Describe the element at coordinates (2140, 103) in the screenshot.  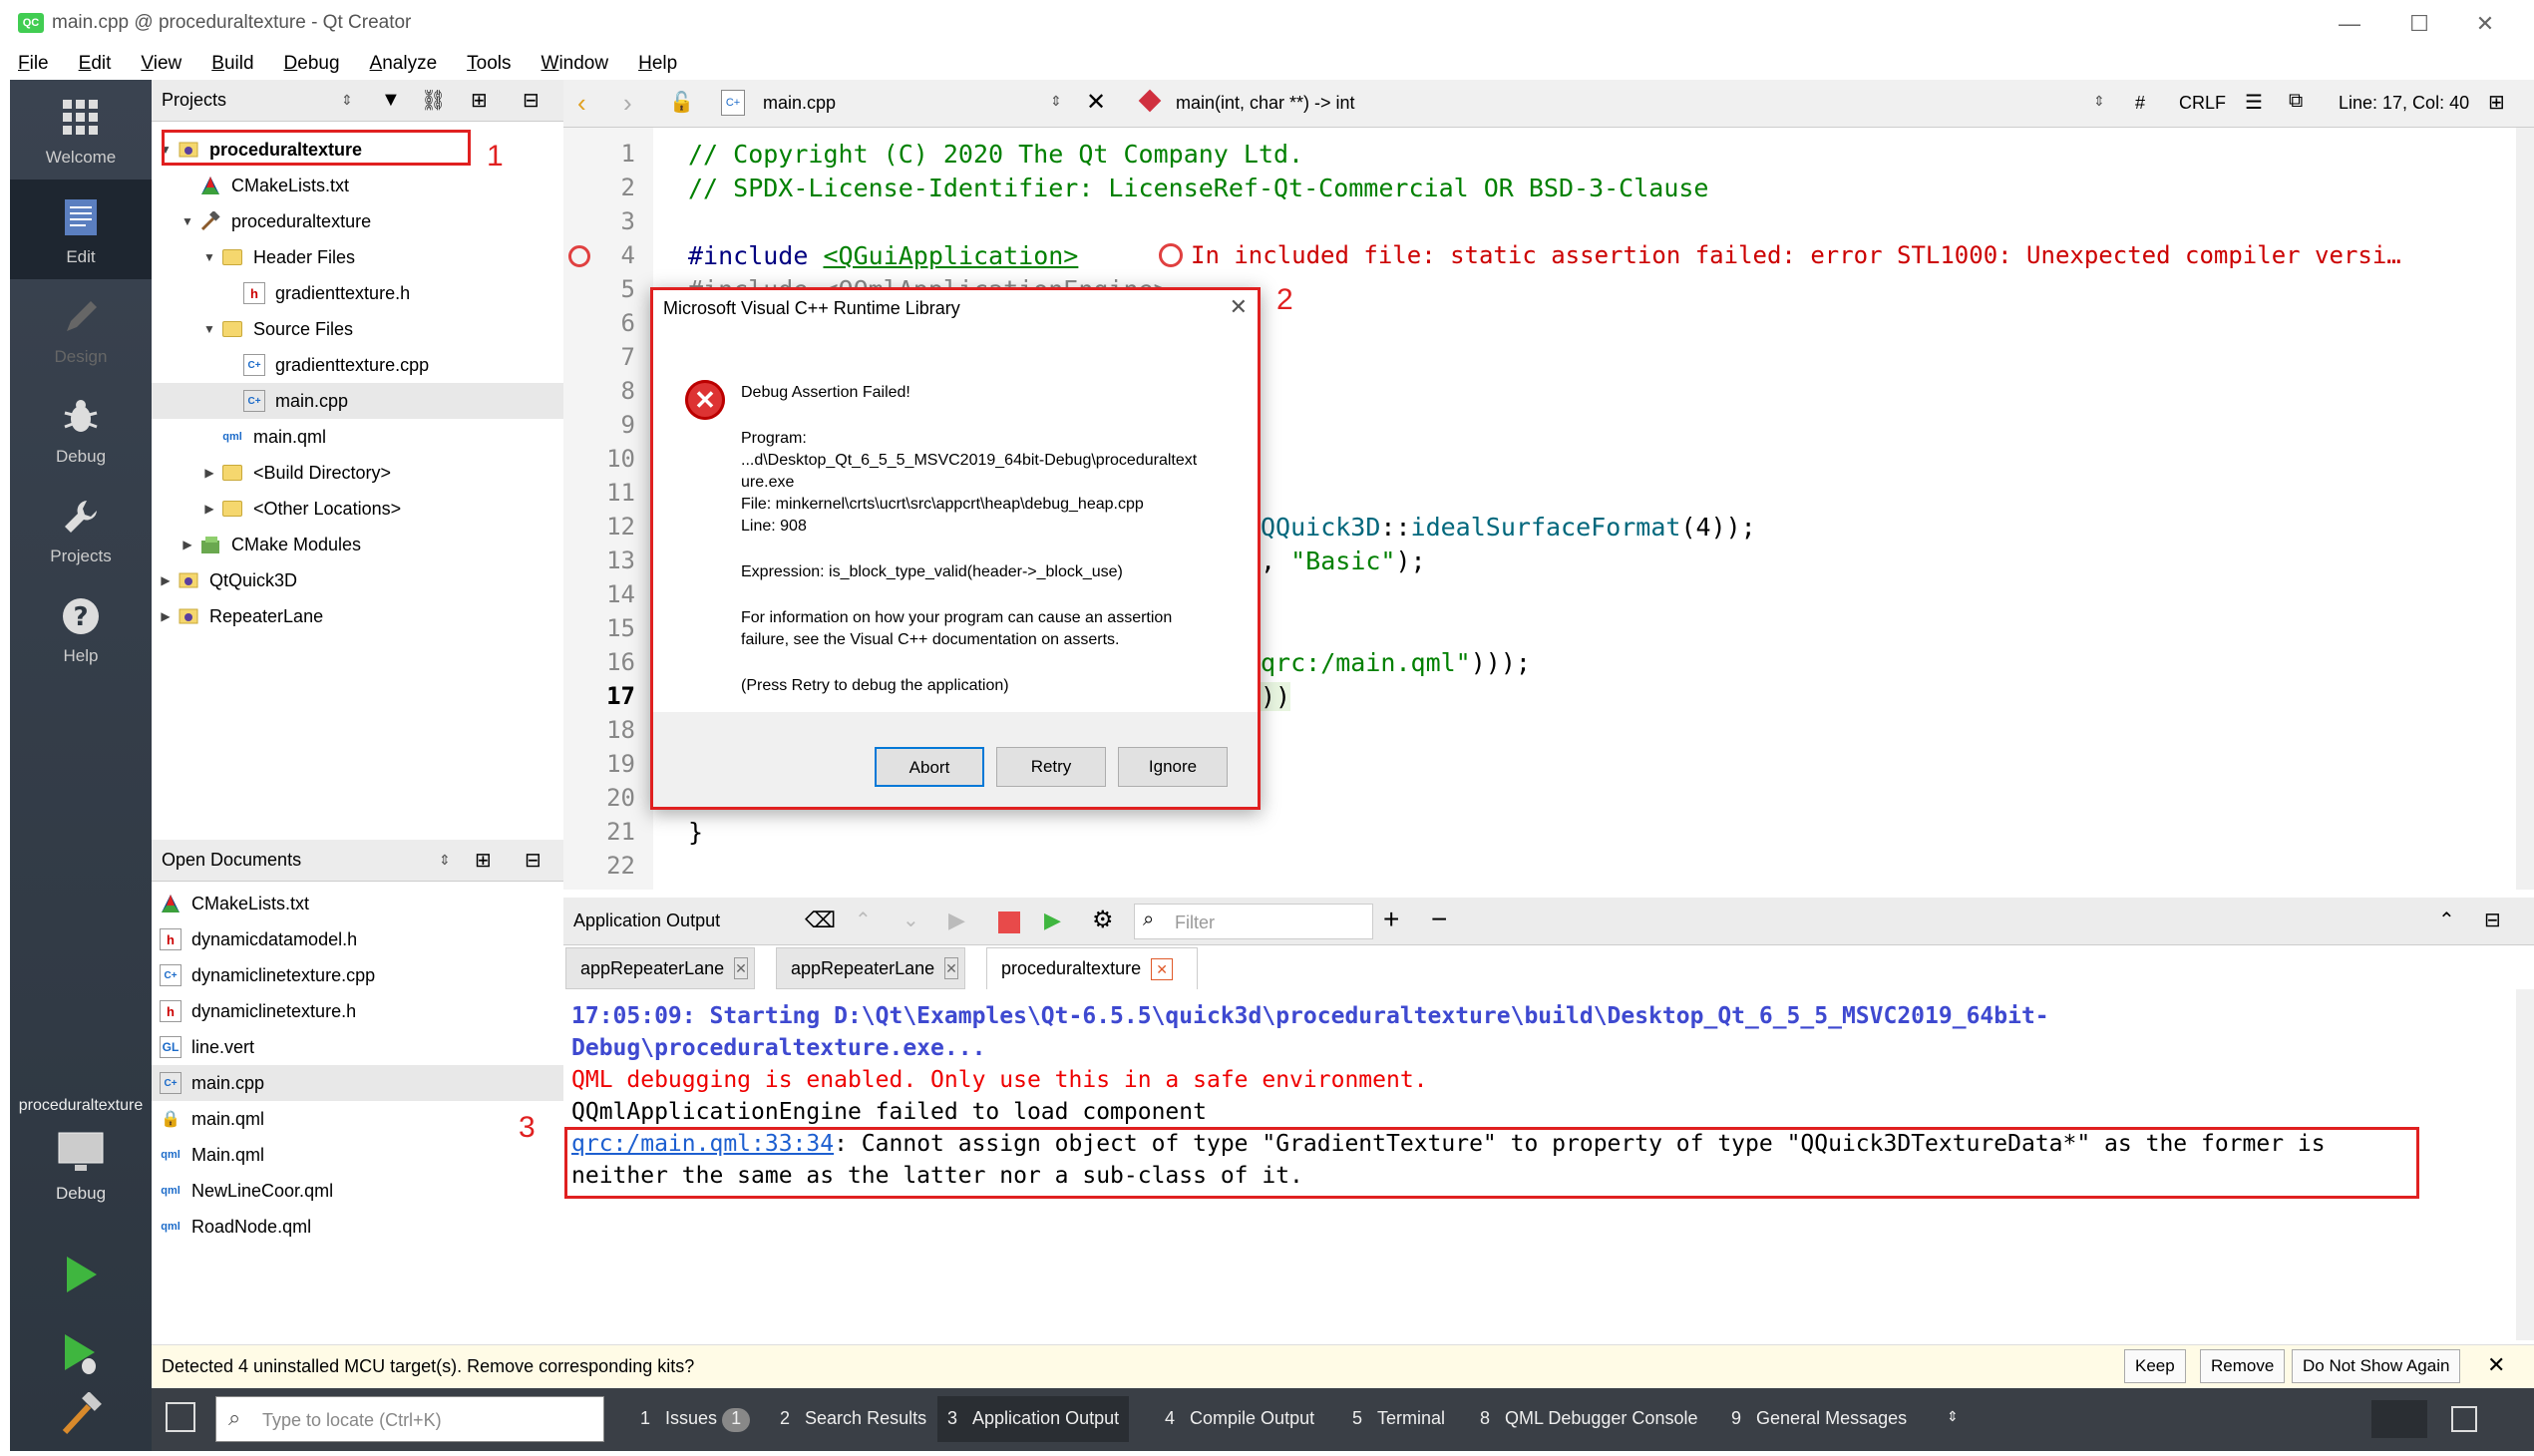
I see `hash-indicator: #` at that location.